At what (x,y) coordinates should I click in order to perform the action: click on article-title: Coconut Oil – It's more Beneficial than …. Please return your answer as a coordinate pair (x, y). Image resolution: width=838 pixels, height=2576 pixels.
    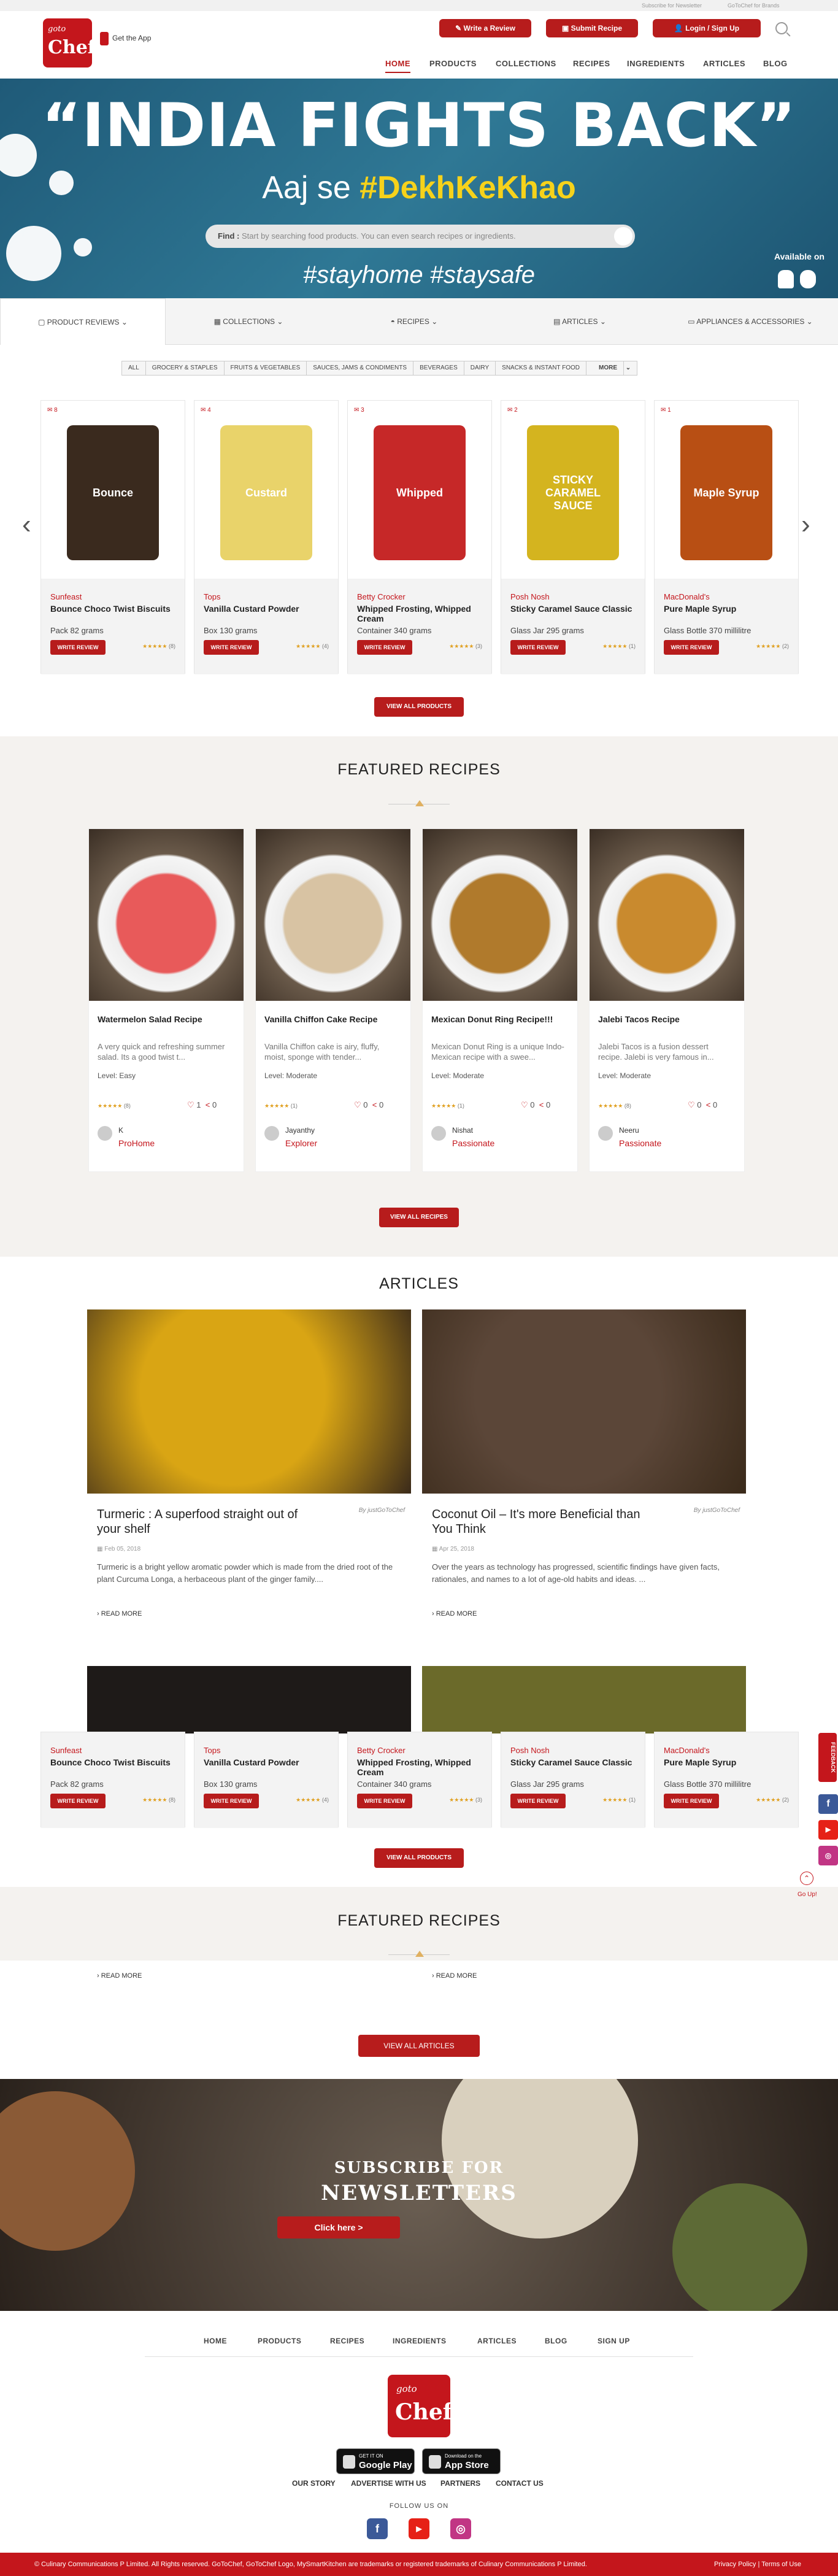
    Looking at the image, I should click on (542, 1522).